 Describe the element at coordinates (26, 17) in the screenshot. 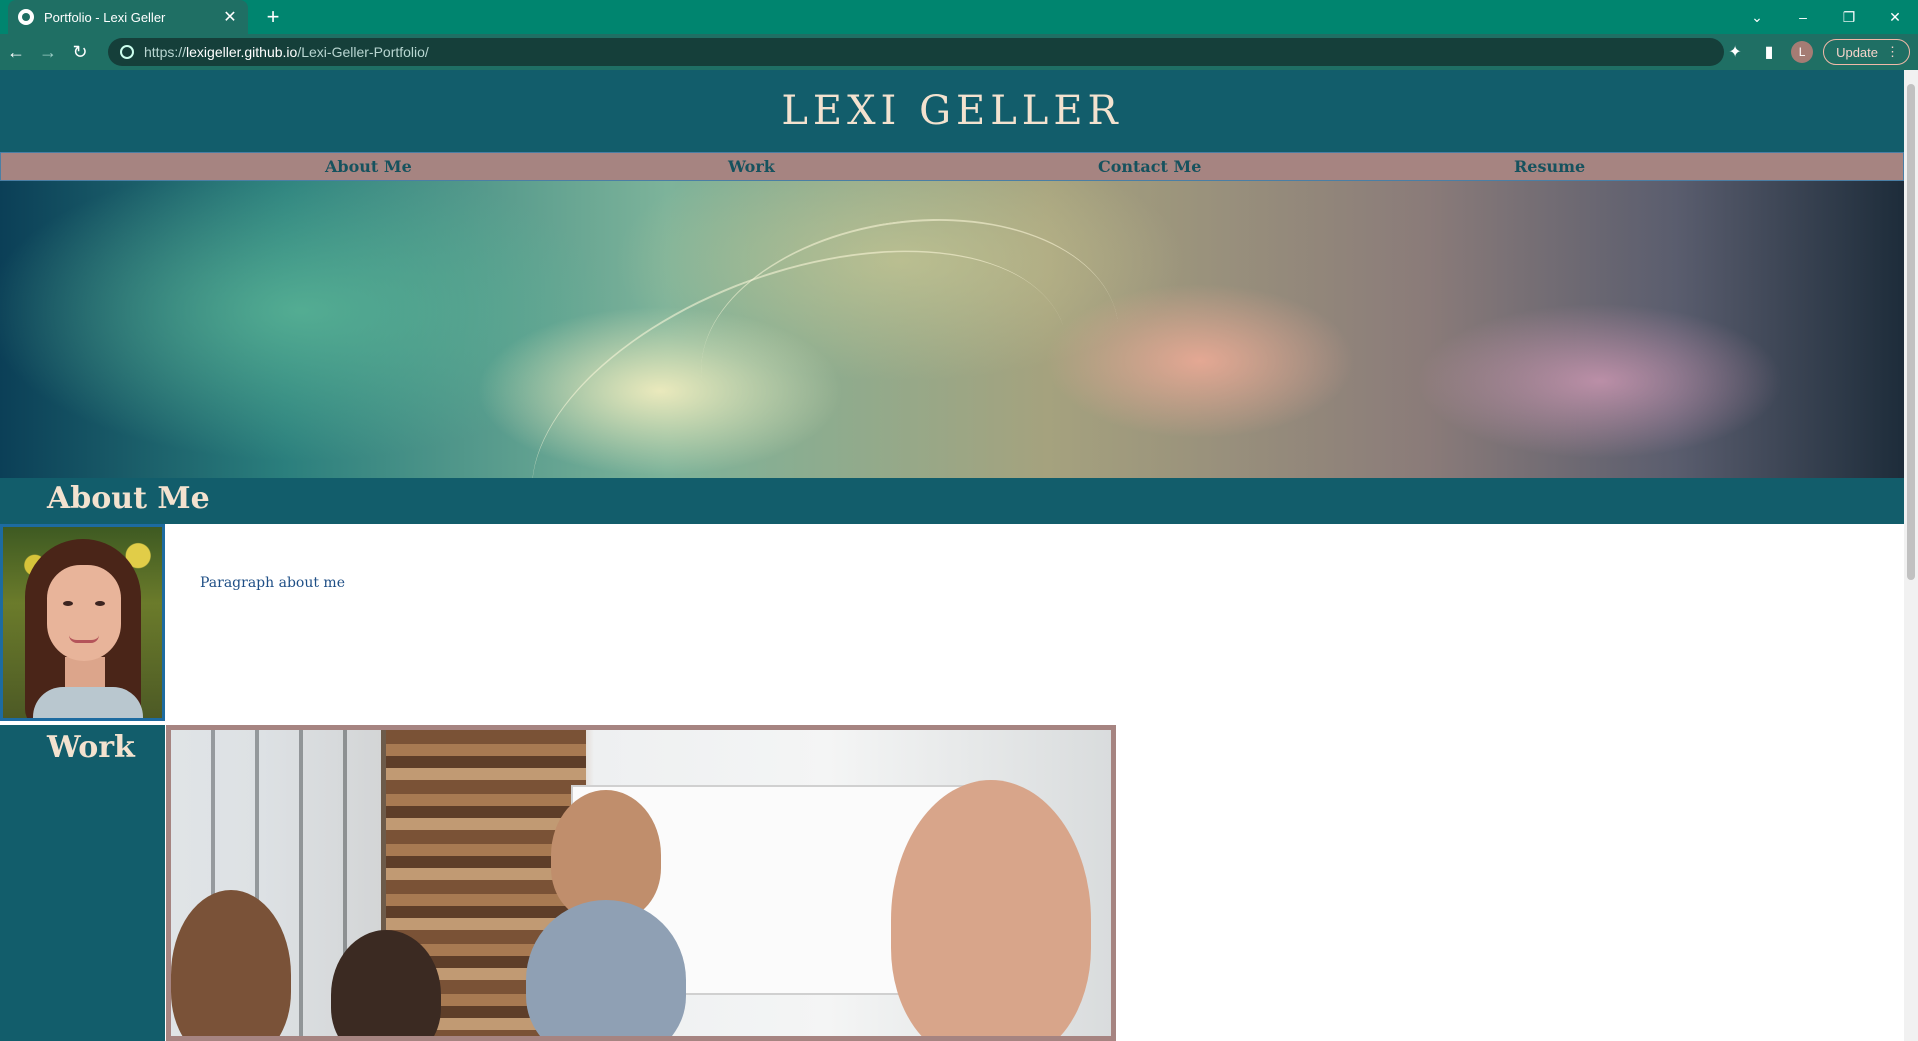

I see `globe-icon` at that location.